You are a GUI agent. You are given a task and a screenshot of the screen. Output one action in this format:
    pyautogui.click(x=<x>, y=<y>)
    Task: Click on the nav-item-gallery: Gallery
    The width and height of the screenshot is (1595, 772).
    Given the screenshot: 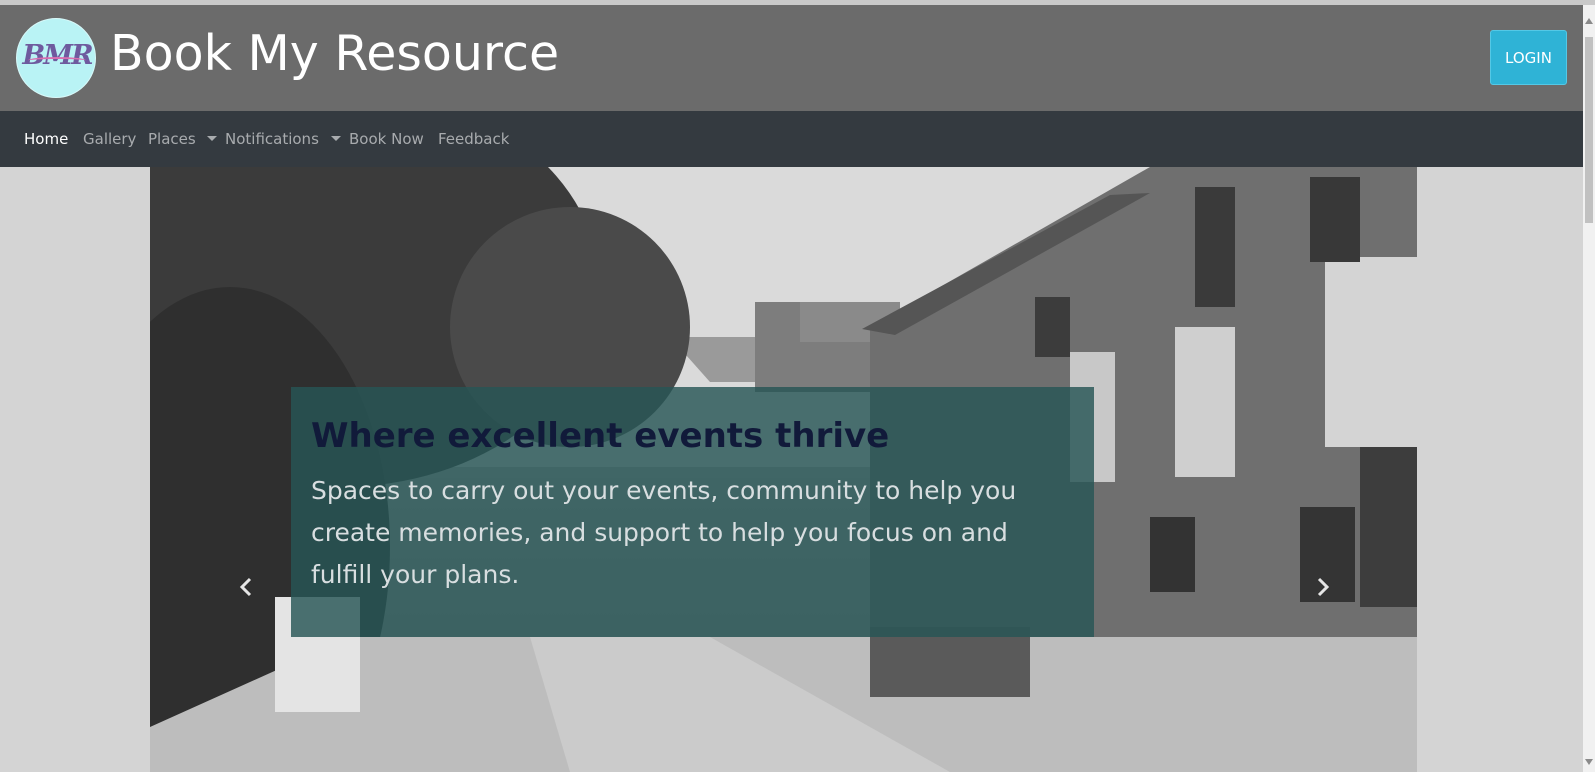 What is the action you would take?
    pyautogui.click(x=109, y=139)
    